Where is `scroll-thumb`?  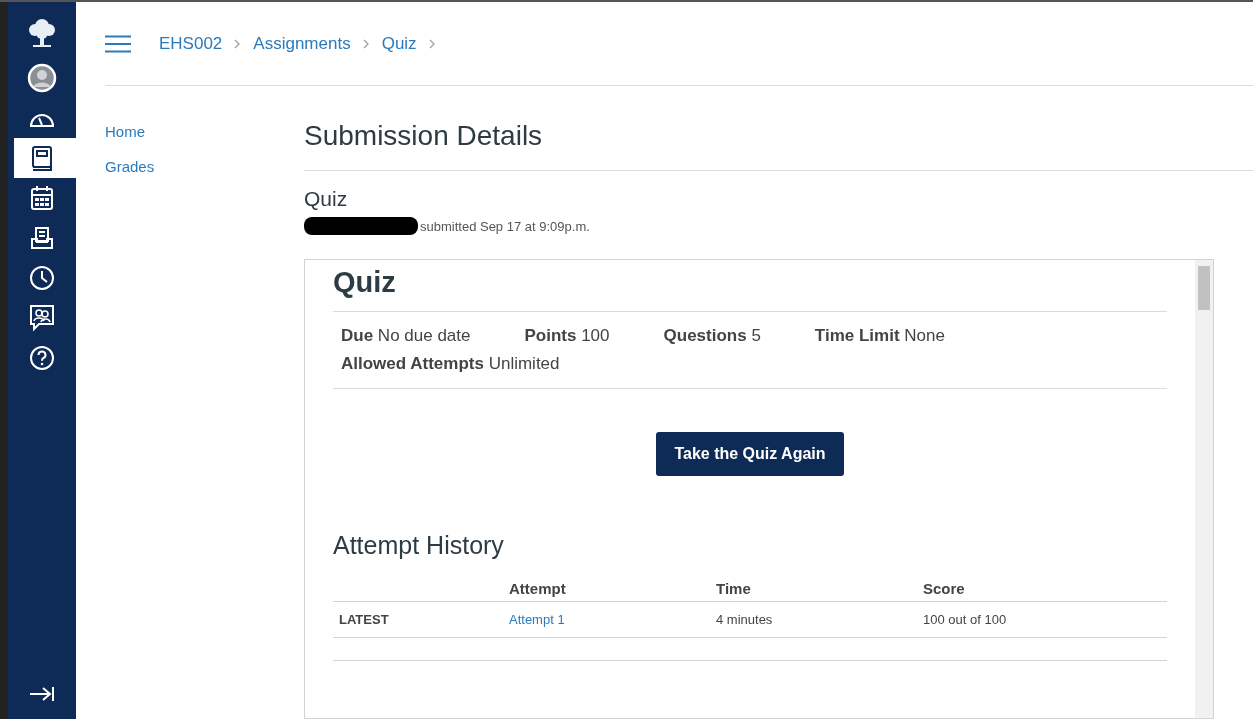 scroll-thumb is located at coordinates (1204, 288).